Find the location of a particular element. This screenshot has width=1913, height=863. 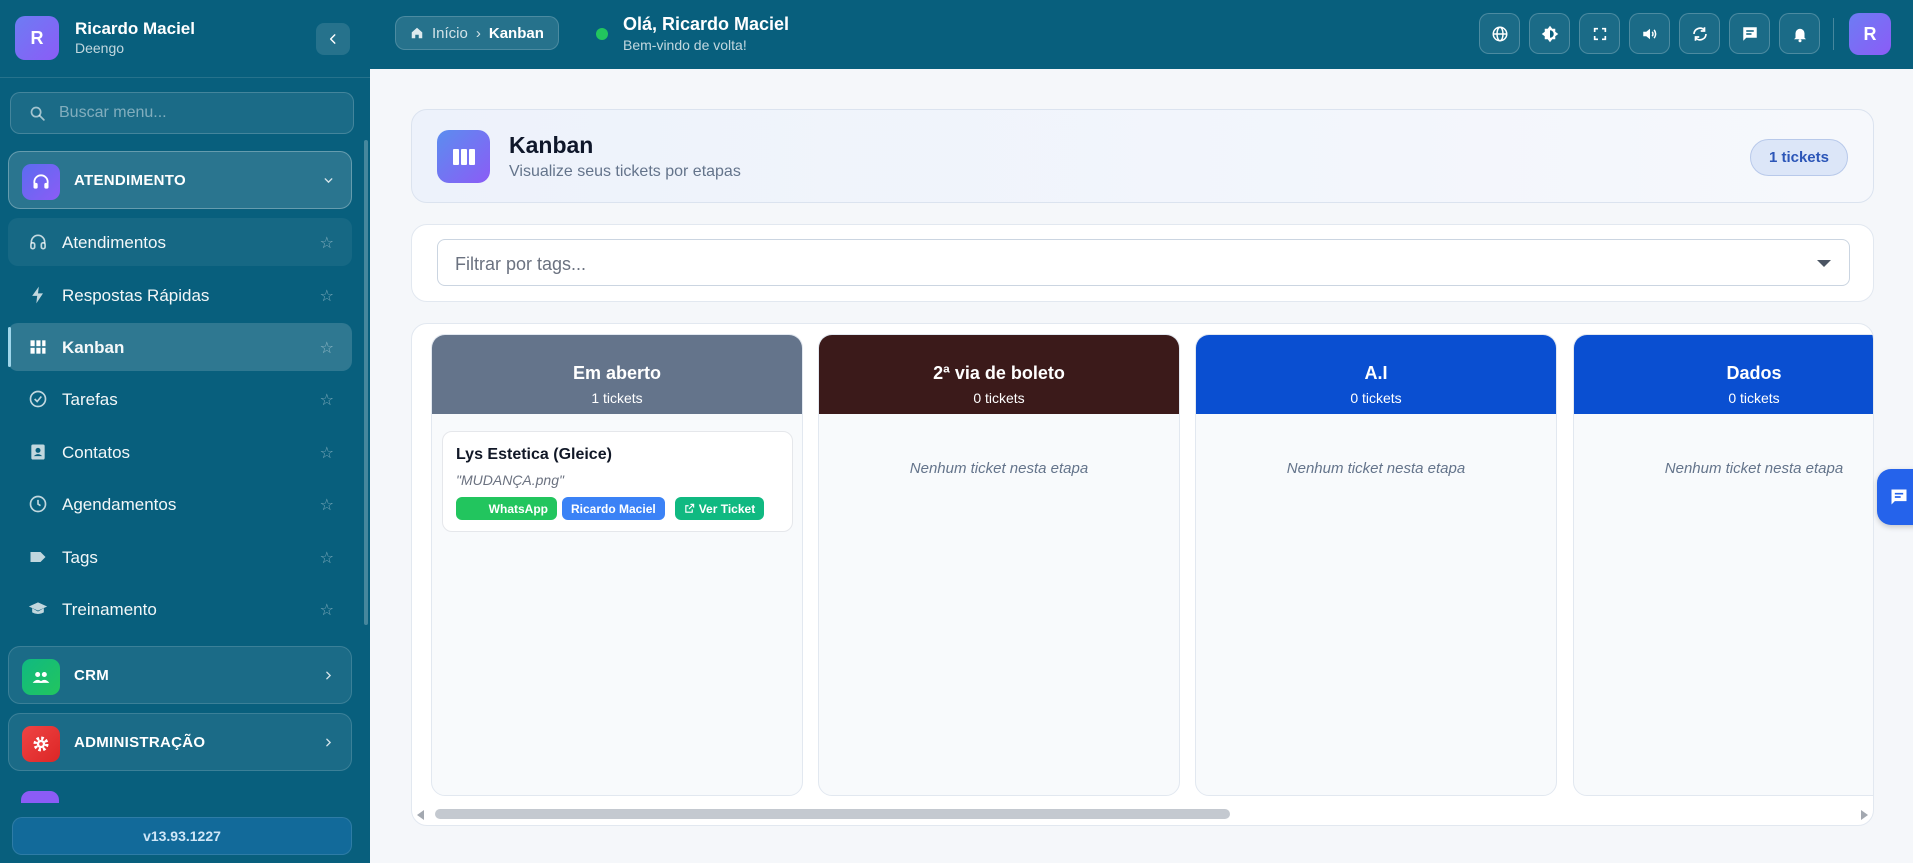

chat-button is located at coordinates (1749, 33).